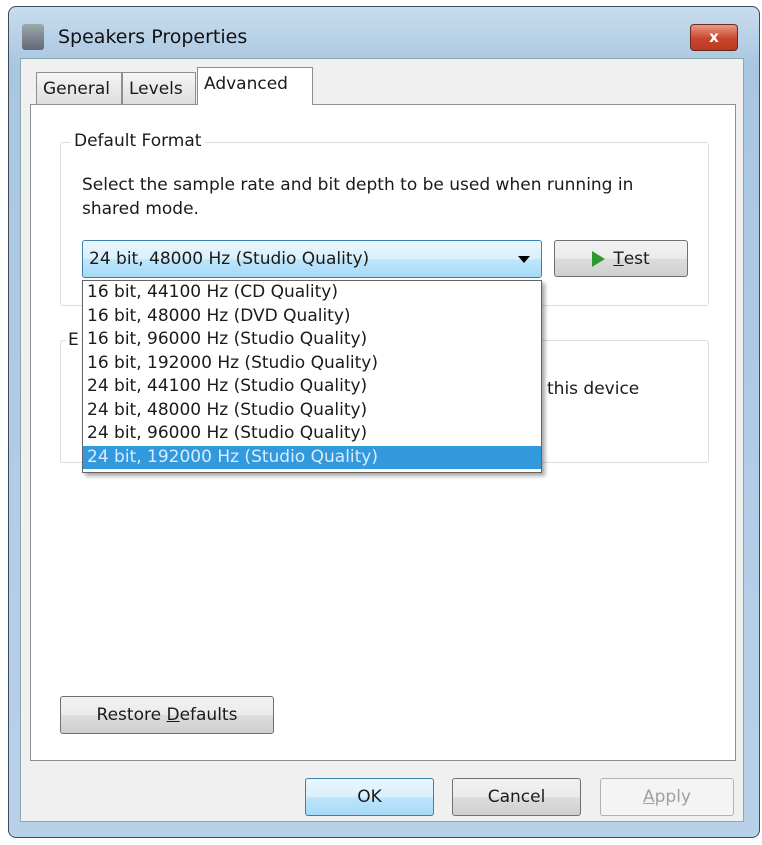  Describe the element at coordinates (131, 715) in the screenshot. I see `restore-label-a: Restore` at that location.